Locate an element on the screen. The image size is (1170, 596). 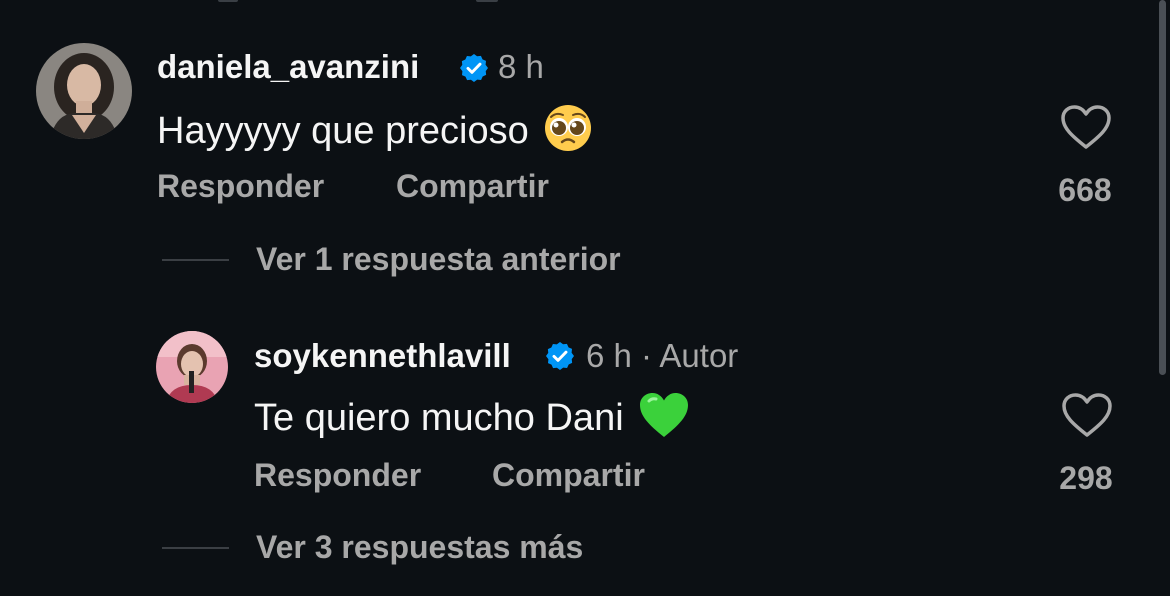
pleading-face-emoji-icon is located at coordinates (568, 133).